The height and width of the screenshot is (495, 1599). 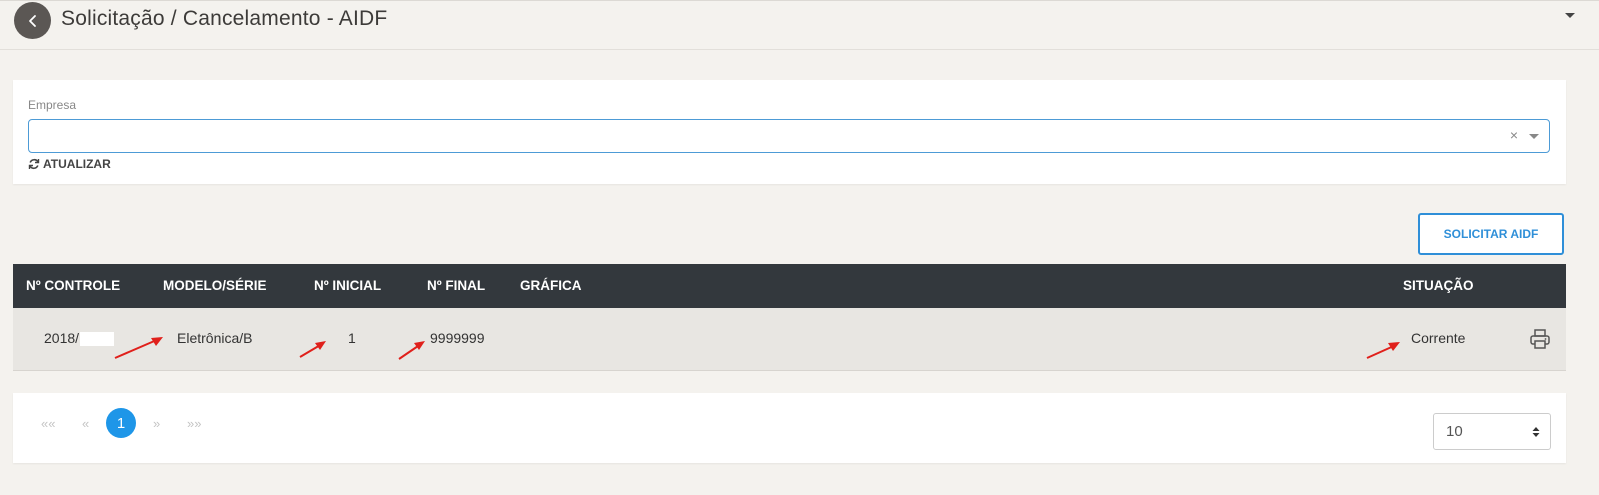 I want to click on cell-controle: 2018/, so click(x=79, y=338).